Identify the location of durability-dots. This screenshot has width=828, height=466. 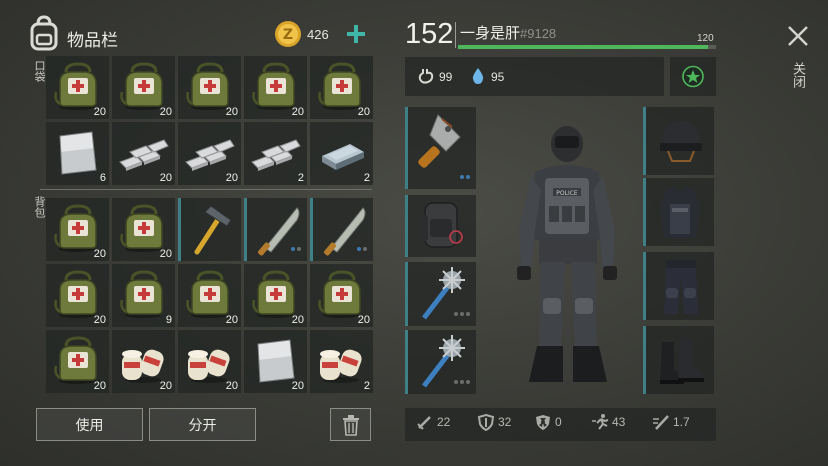
(361, 245).